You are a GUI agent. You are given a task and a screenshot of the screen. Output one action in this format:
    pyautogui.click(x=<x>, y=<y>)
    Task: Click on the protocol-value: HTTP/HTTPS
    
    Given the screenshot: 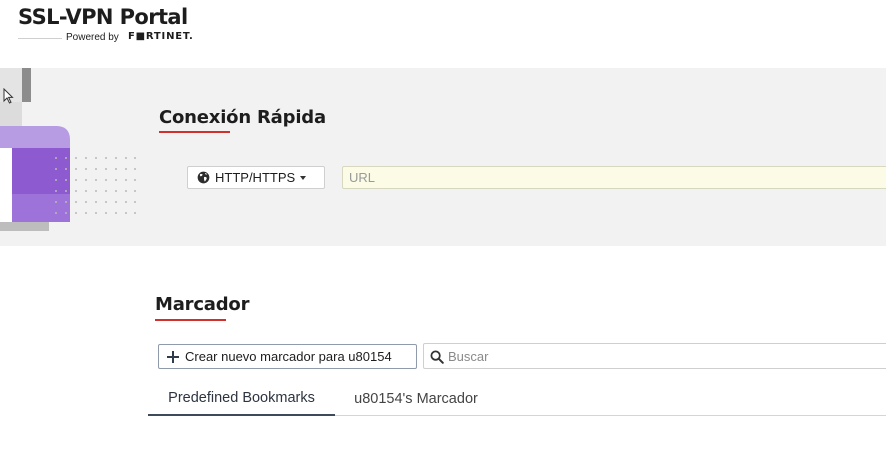 What is the action you would take?
    pyautogui.click(x=255, y=177)
    